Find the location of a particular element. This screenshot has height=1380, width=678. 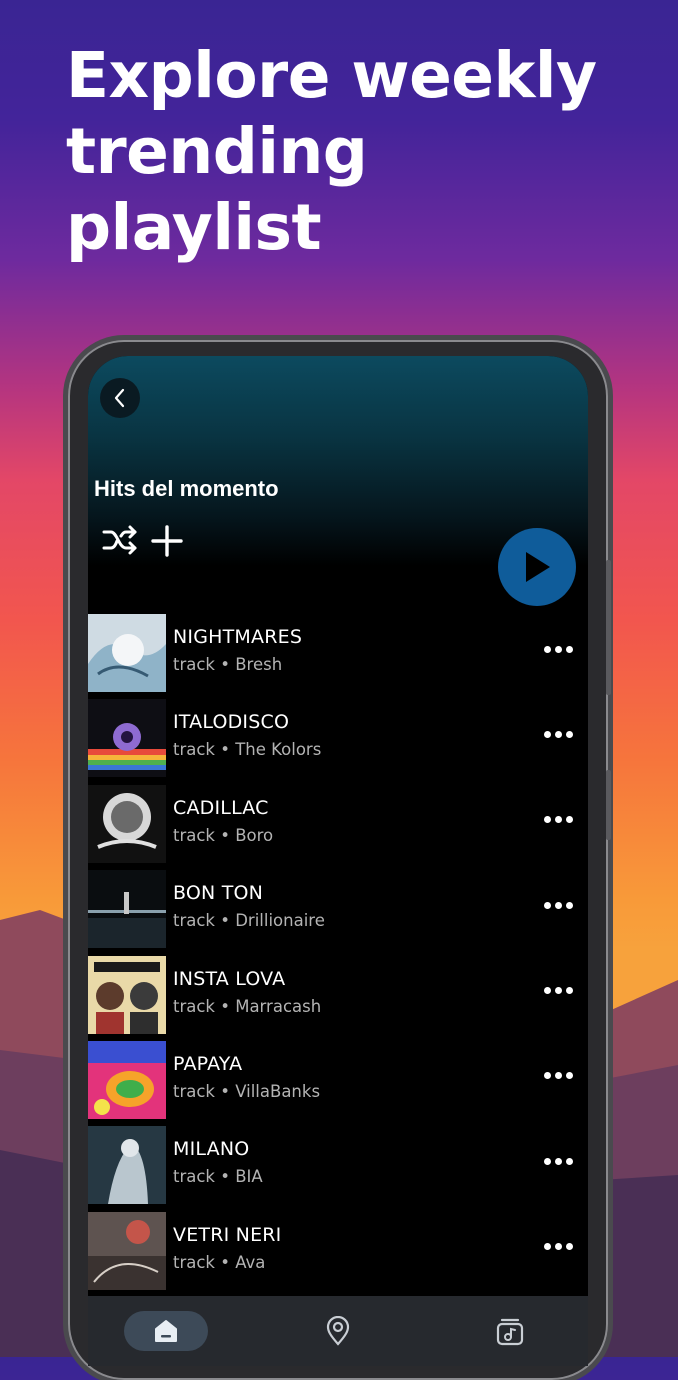

volume-button is located at coordinates (608, 627).